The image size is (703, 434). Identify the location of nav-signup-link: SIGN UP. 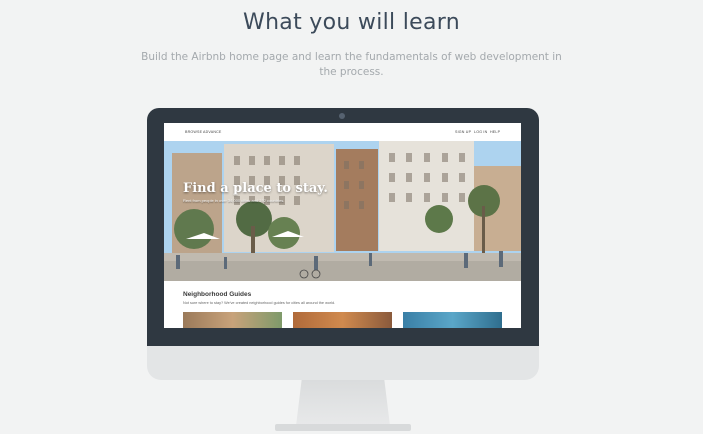
(463, 132).